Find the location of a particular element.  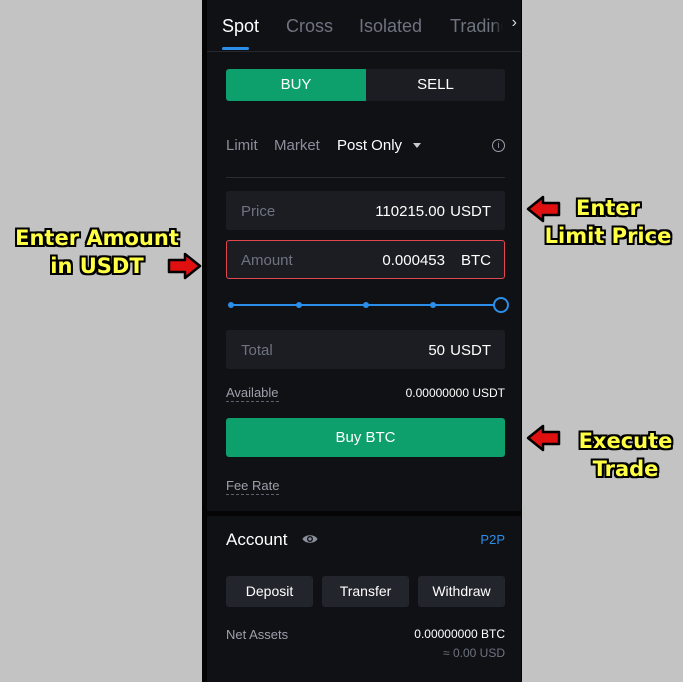

annotation-amount-line1: Enter Amount is located at coordinates (97, 238).